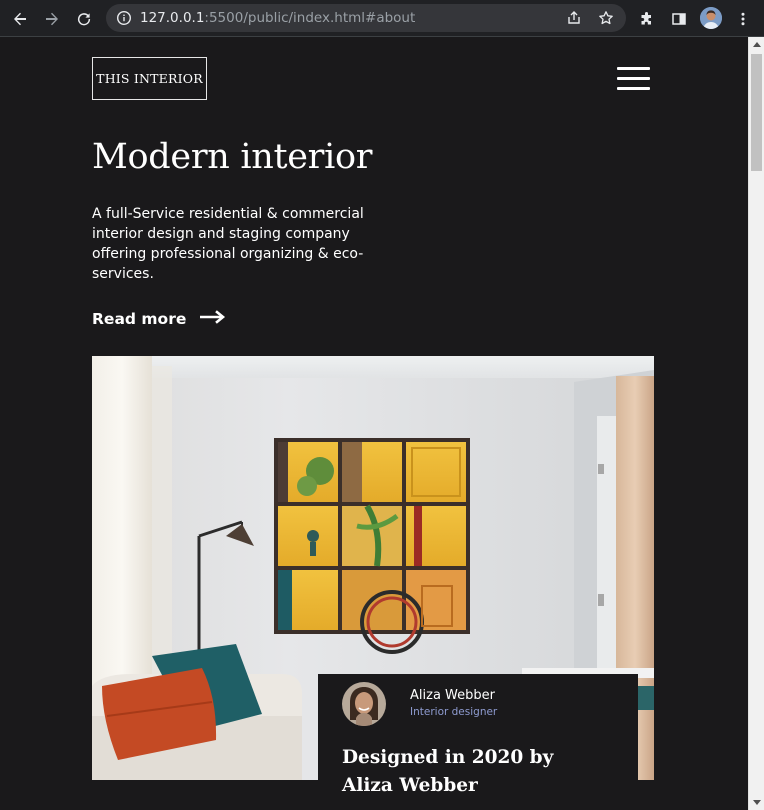  I want to click on designer-caption: Designed in 2020 by Aliza Webber, so click(448, 771).